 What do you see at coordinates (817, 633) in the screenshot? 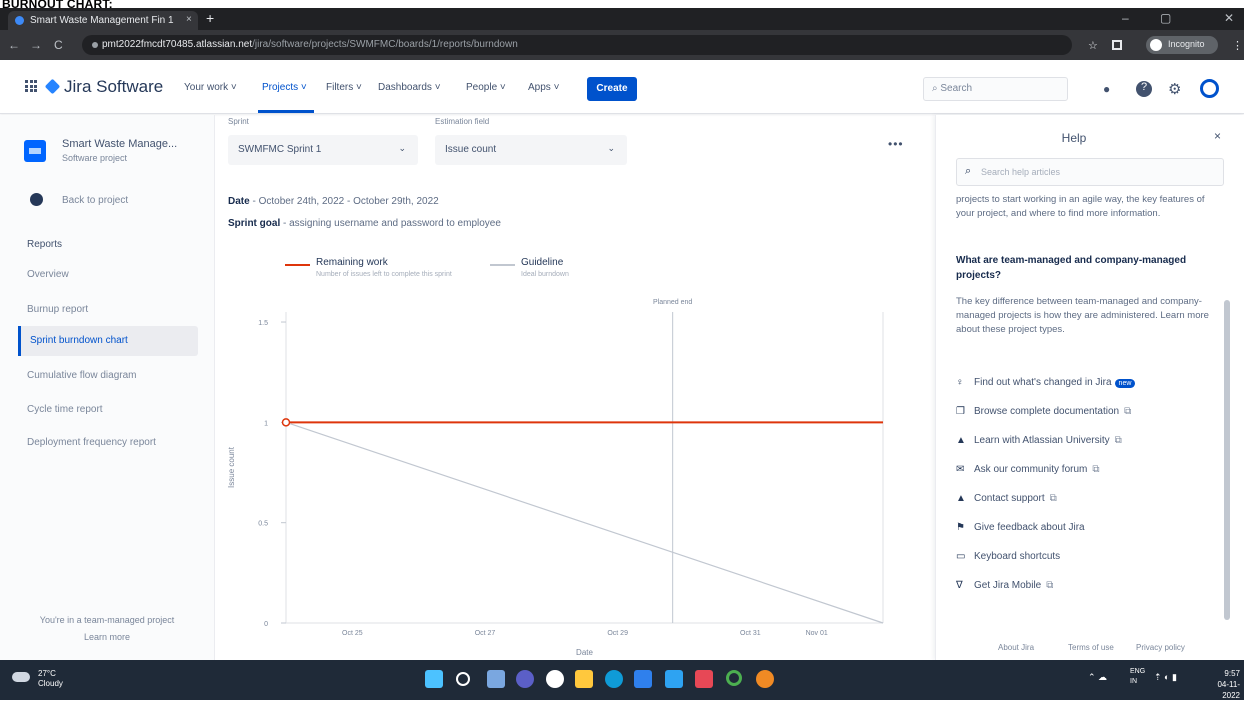
I see `x-tick-label: Nov 01` at bounding box center [817, 633].